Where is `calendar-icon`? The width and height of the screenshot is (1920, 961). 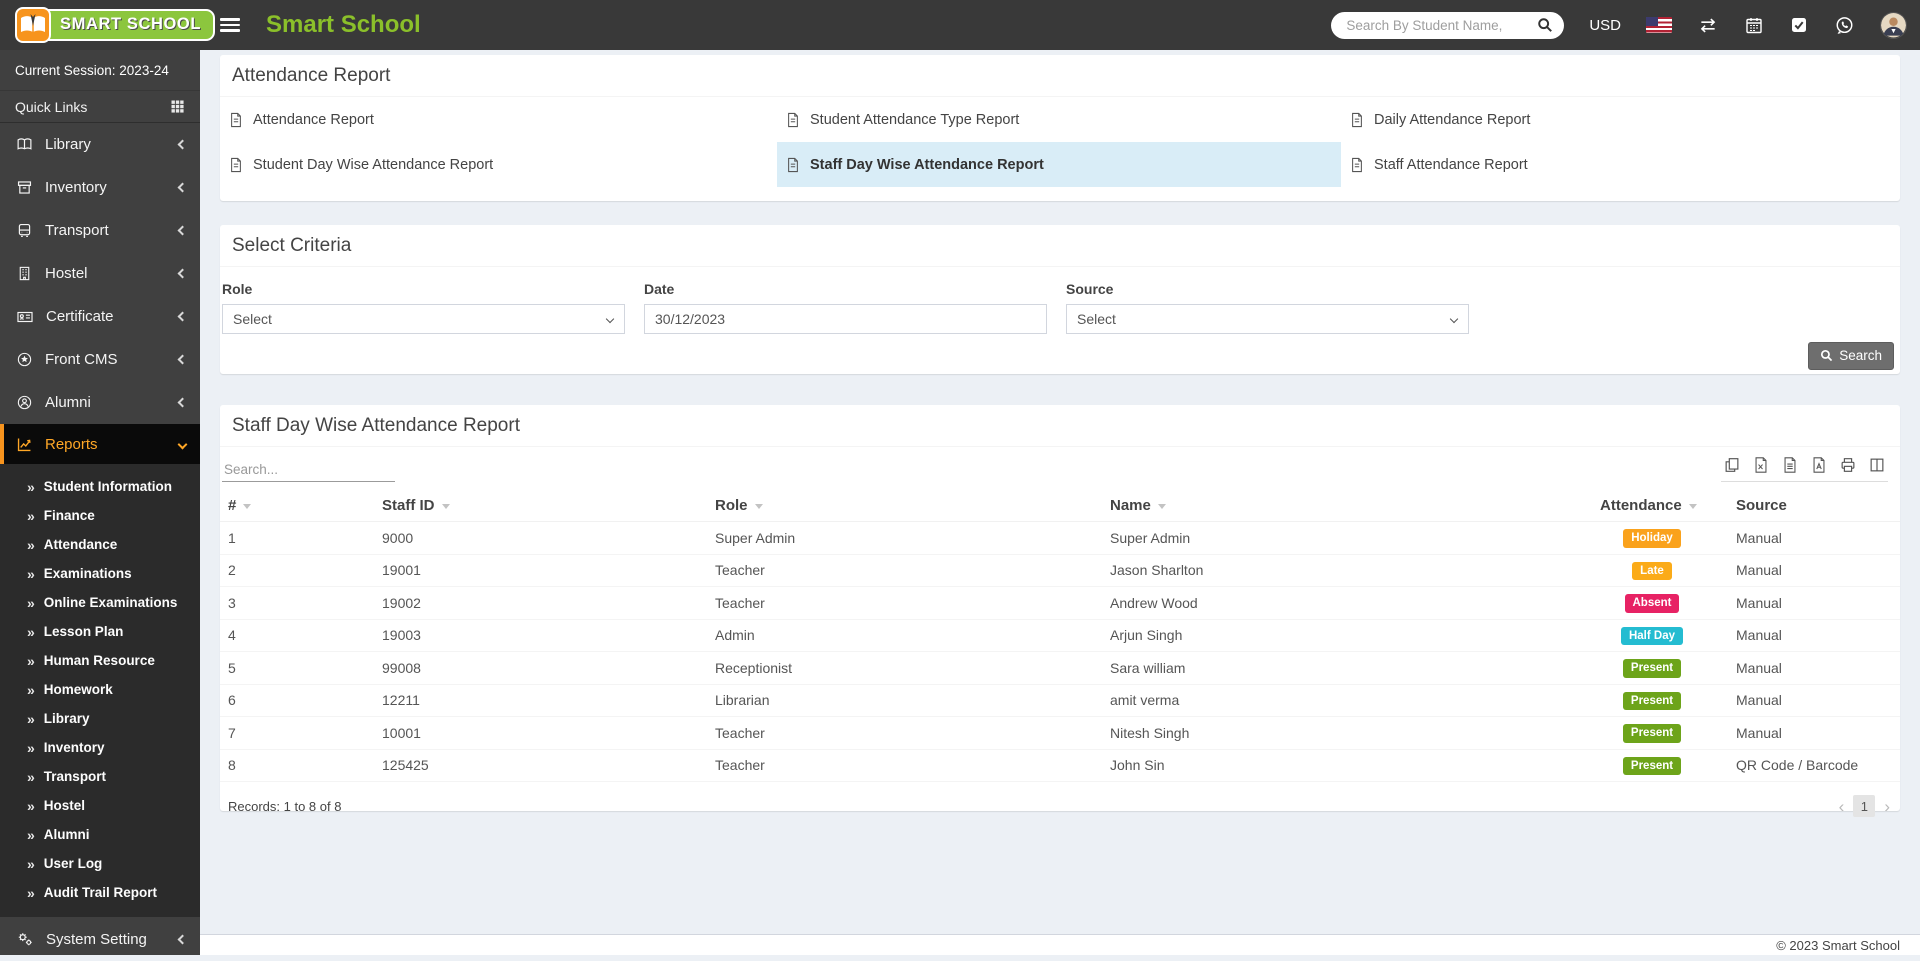
calendar-icon is located at coordinates (1754, 25).